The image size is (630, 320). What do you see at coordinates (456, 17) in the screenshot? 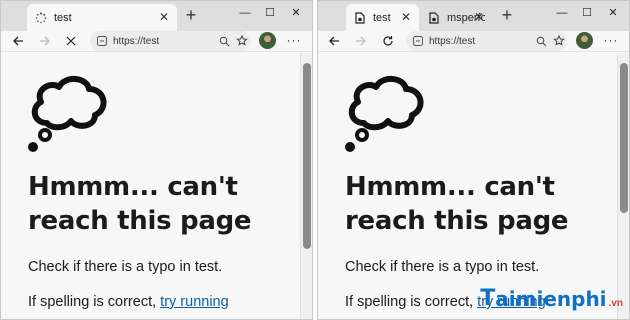
I see `tab-msperform: msperform ✕` at bounding box center [456, 17].